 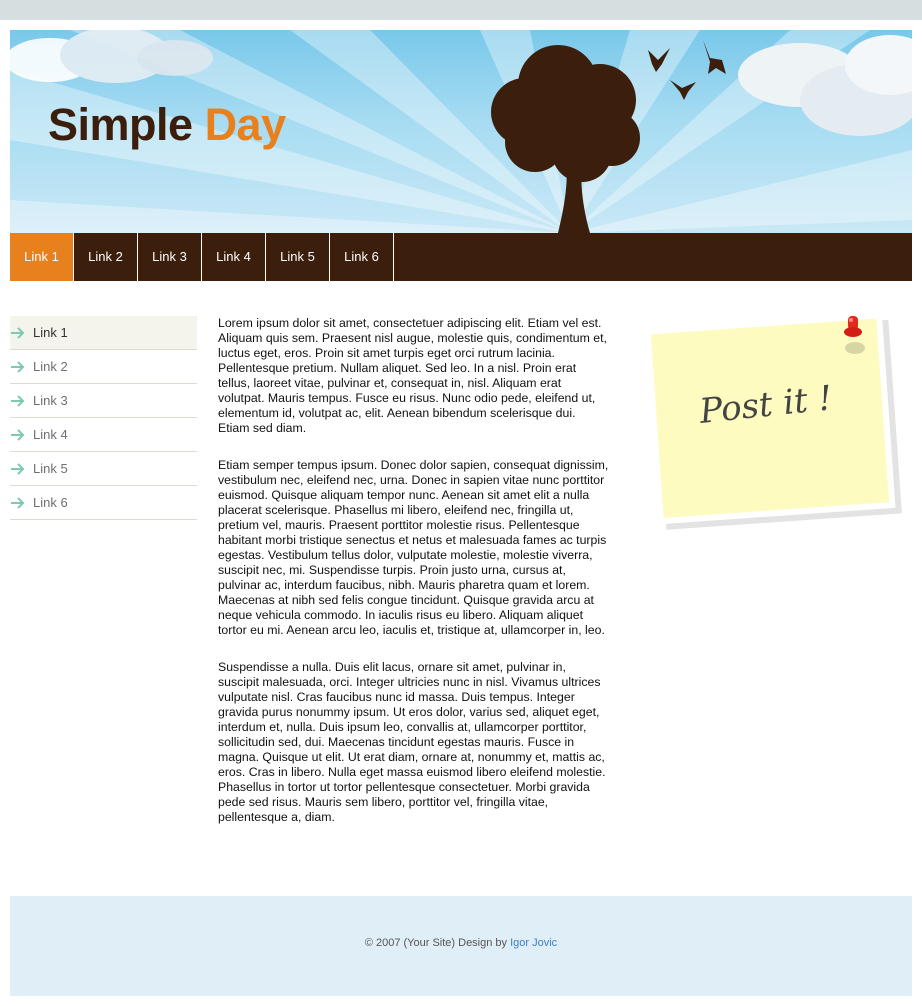 What do you see at coordinates (436, 943) in the screenshot?
I see `copyright-text: © 2007 (Your Site) Design by` at bounding box center [436, 943].